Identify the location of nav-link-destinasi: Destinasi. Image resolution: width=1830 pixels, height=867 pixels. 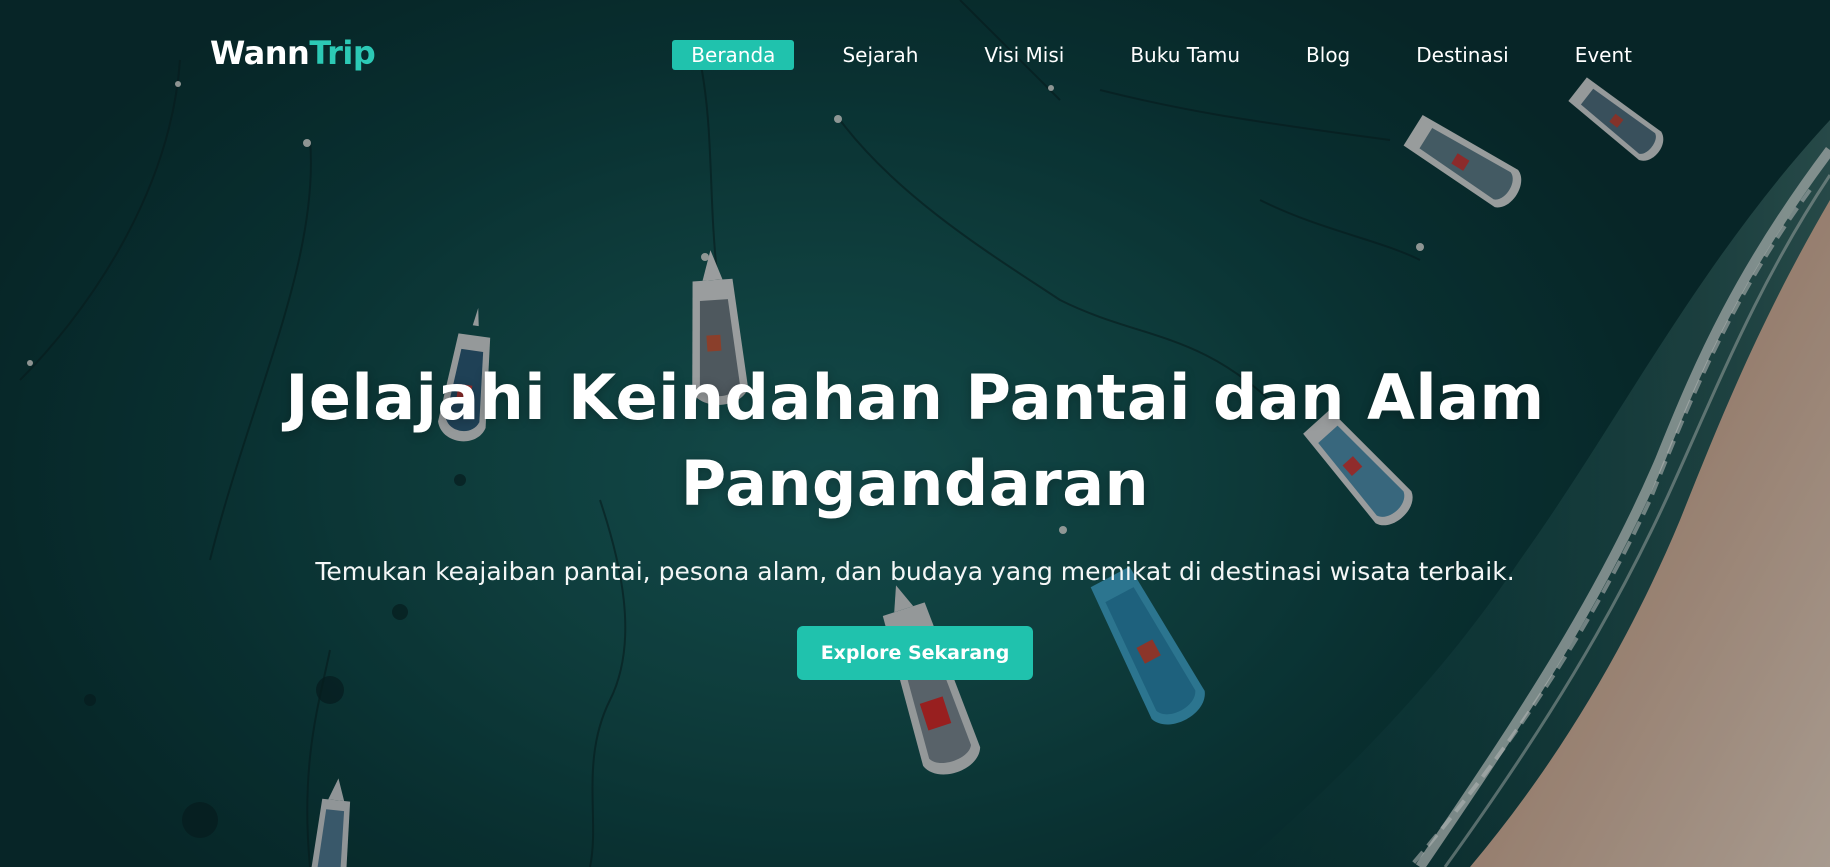
(1462, 55).